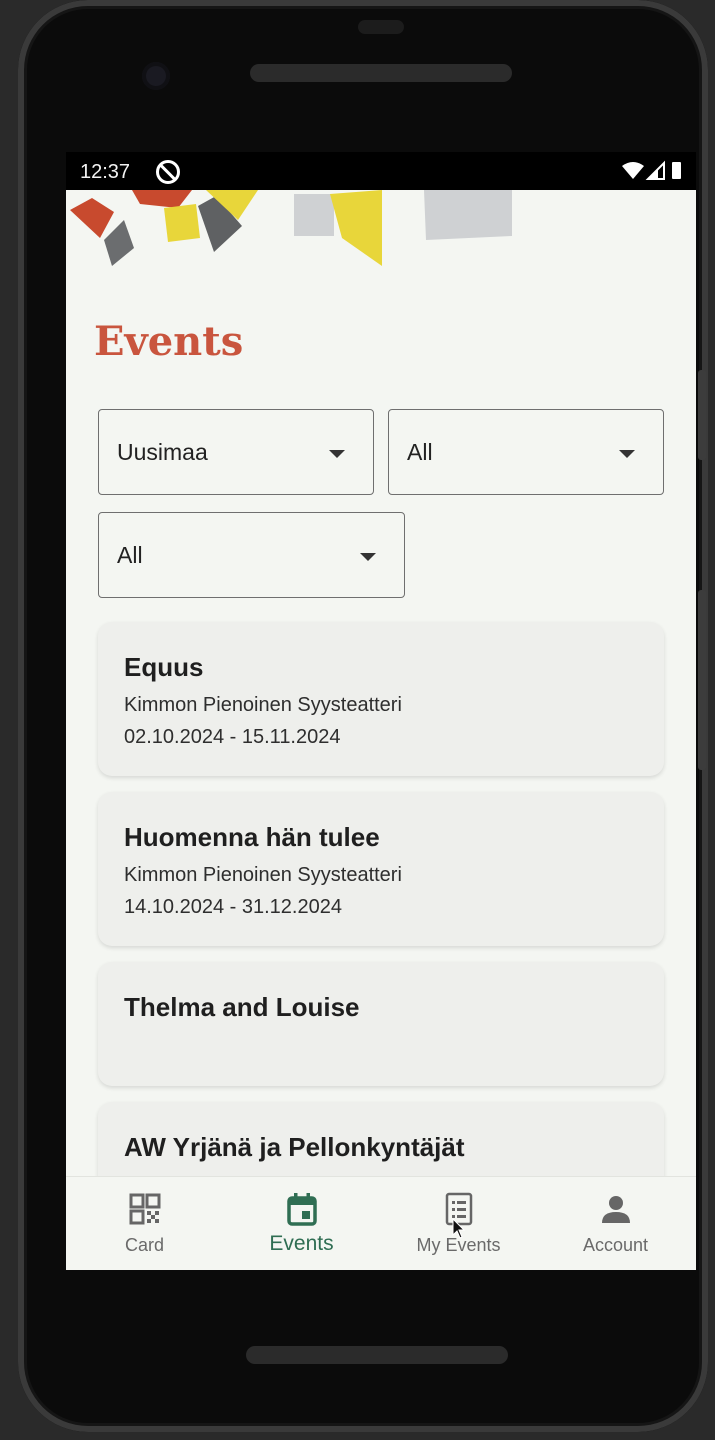 The width and height of the screenshot is (715, 1440). Describe the element at coordinates (251, 555) in the screenshot. I see `venue-select: All` at that location.